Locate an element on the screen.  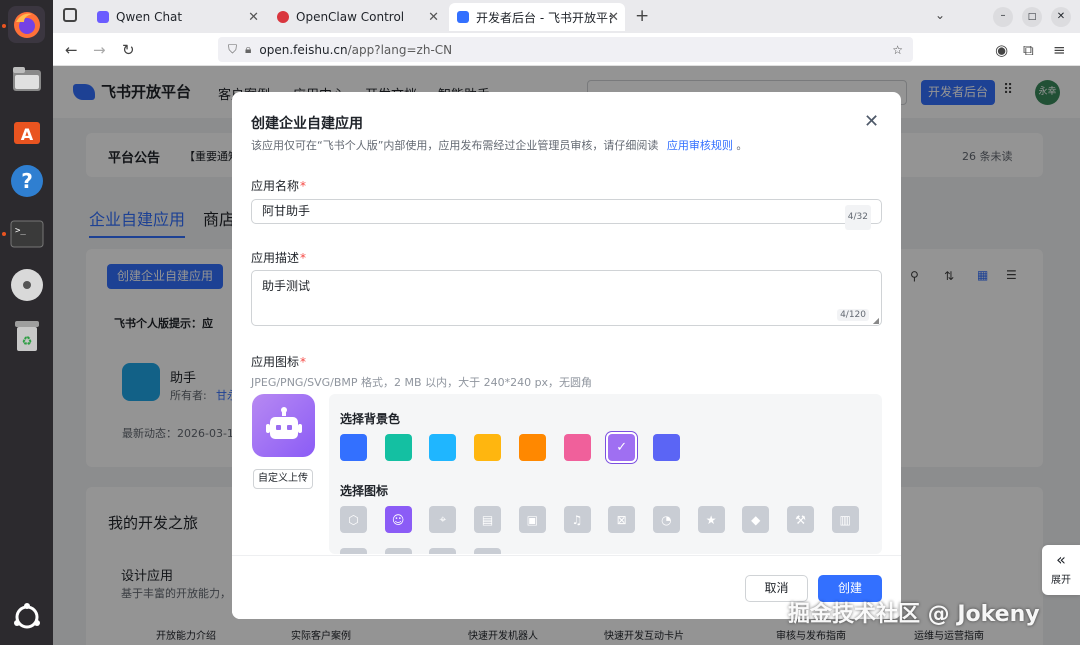
expand-button: « 展开 is located at coordinates (1061, 570).